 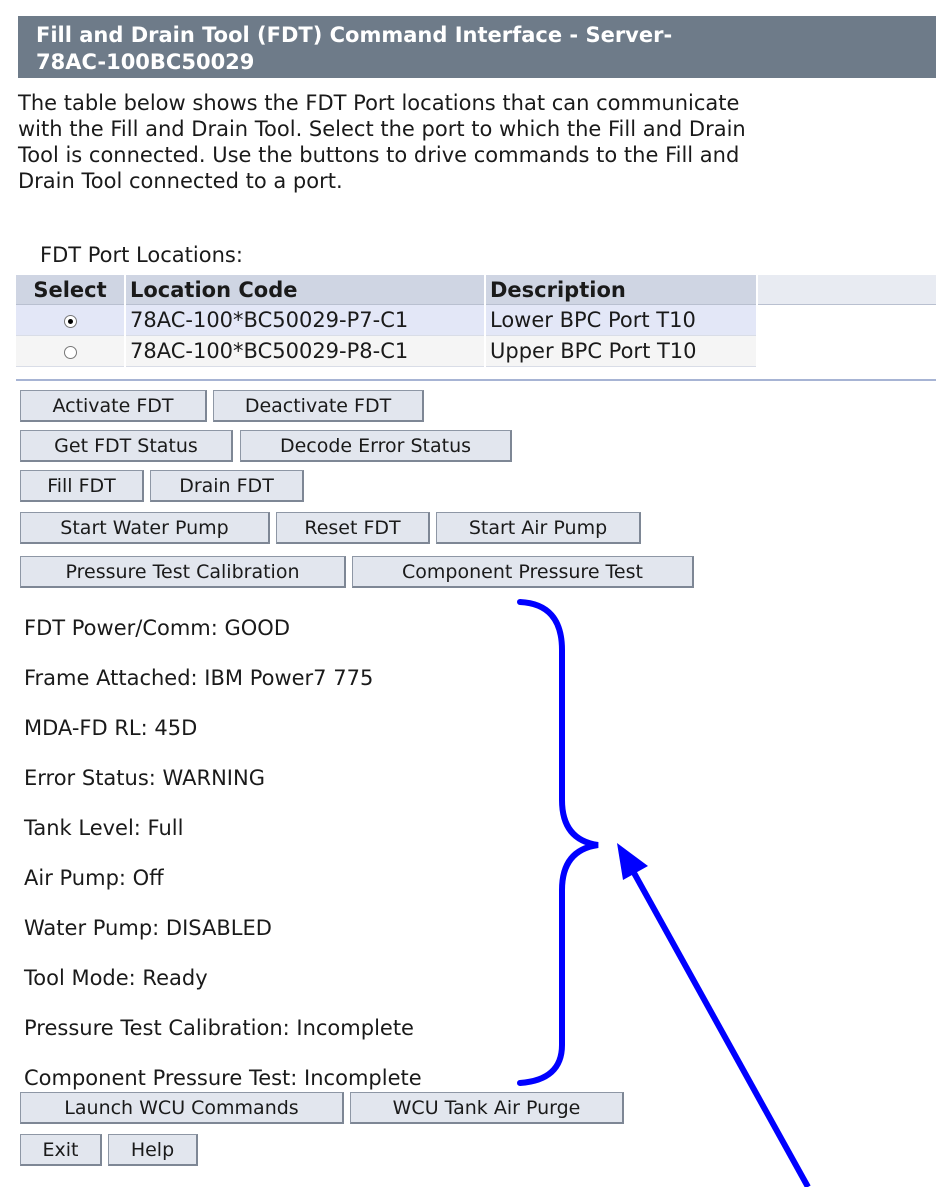 What do you see at coordinates (718, 1023) in the screenshot?
I see `arrow-shaft-icon` at bounding box center [718, 1023].